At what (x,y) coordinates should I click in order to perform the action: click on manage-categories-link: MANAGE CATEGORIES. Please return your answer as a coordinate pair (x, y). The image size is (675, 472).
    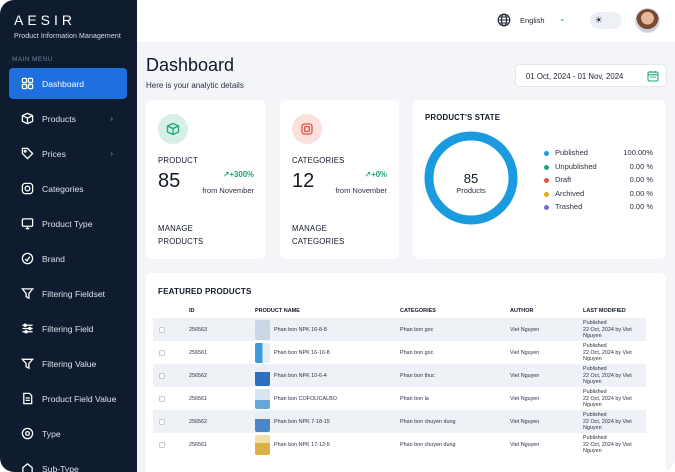
    Looking at the image, I should click on (327, 235).